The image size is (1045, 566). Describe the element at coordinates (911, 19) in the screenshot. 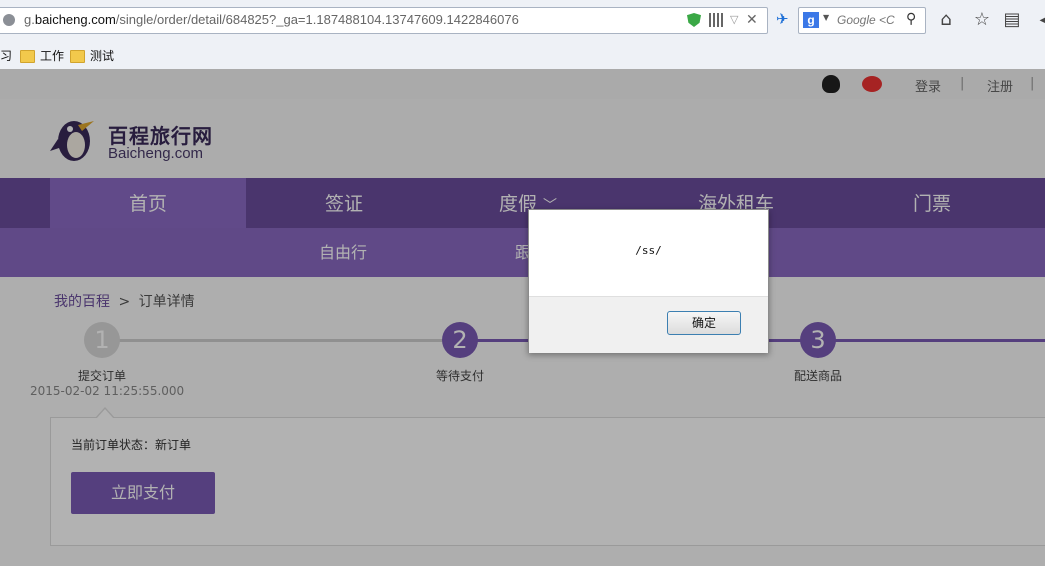

I see `search-icon: ⚲` at that location.